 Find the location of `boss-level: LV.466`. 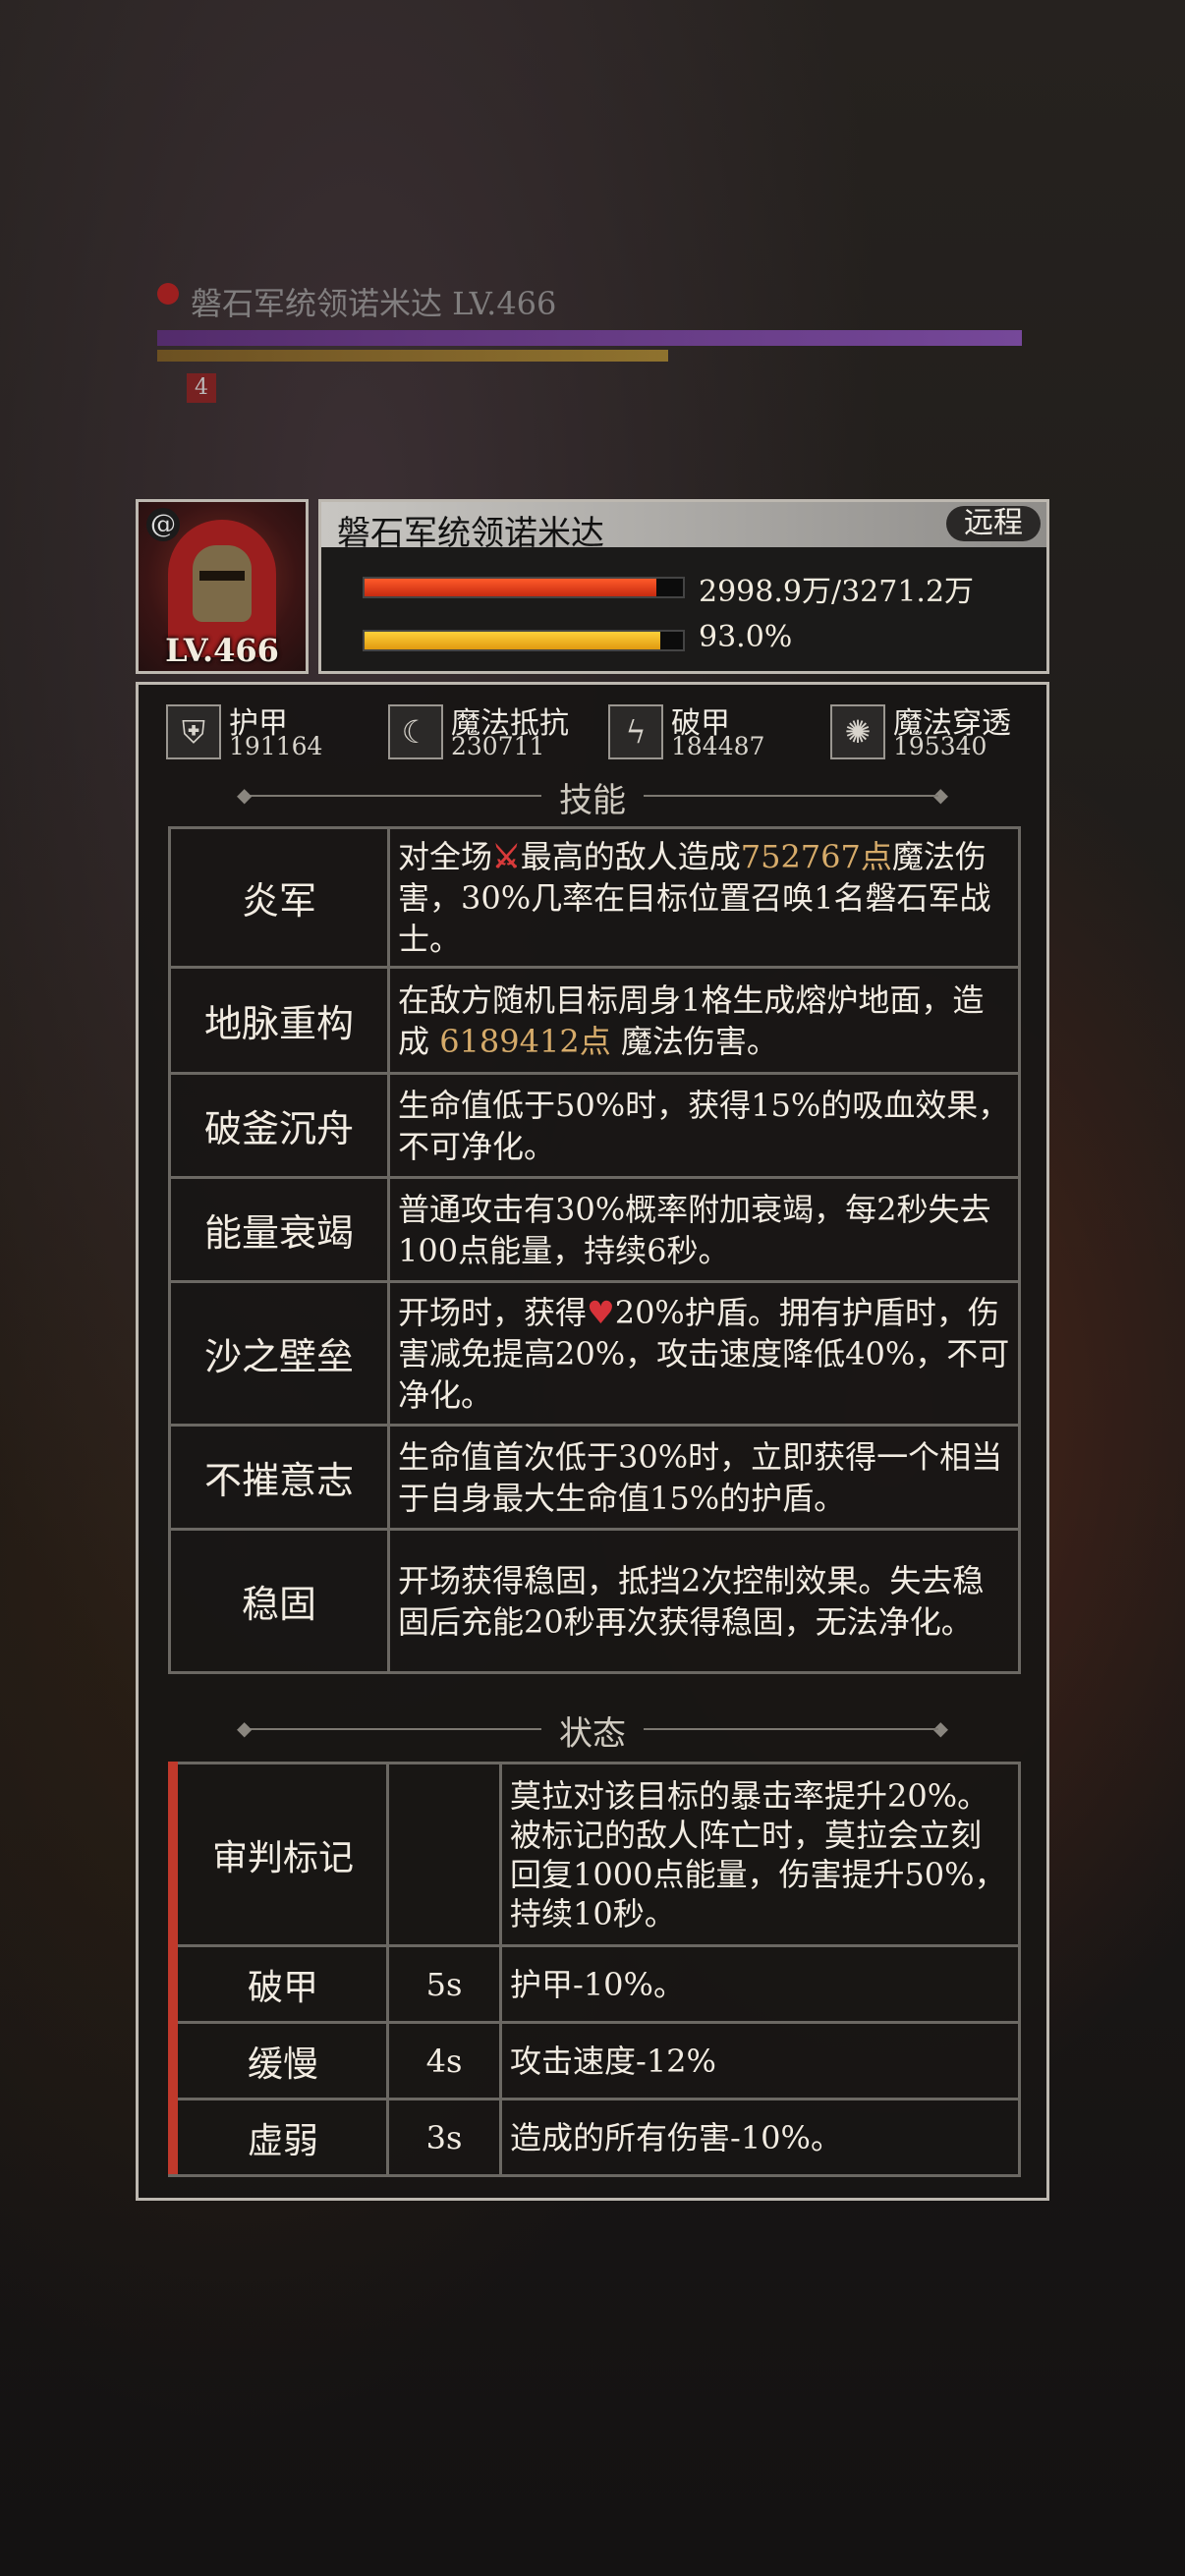

boss-level: LV.466 is located at coordinates (222, 650).